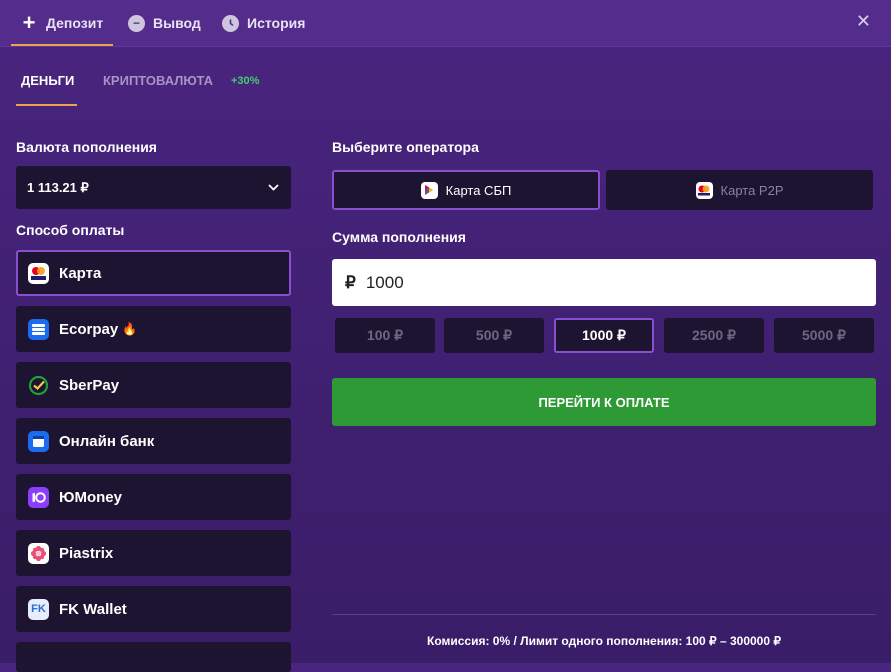  I want to click on tab-withdraw: − Вывод, so click(164, 23).